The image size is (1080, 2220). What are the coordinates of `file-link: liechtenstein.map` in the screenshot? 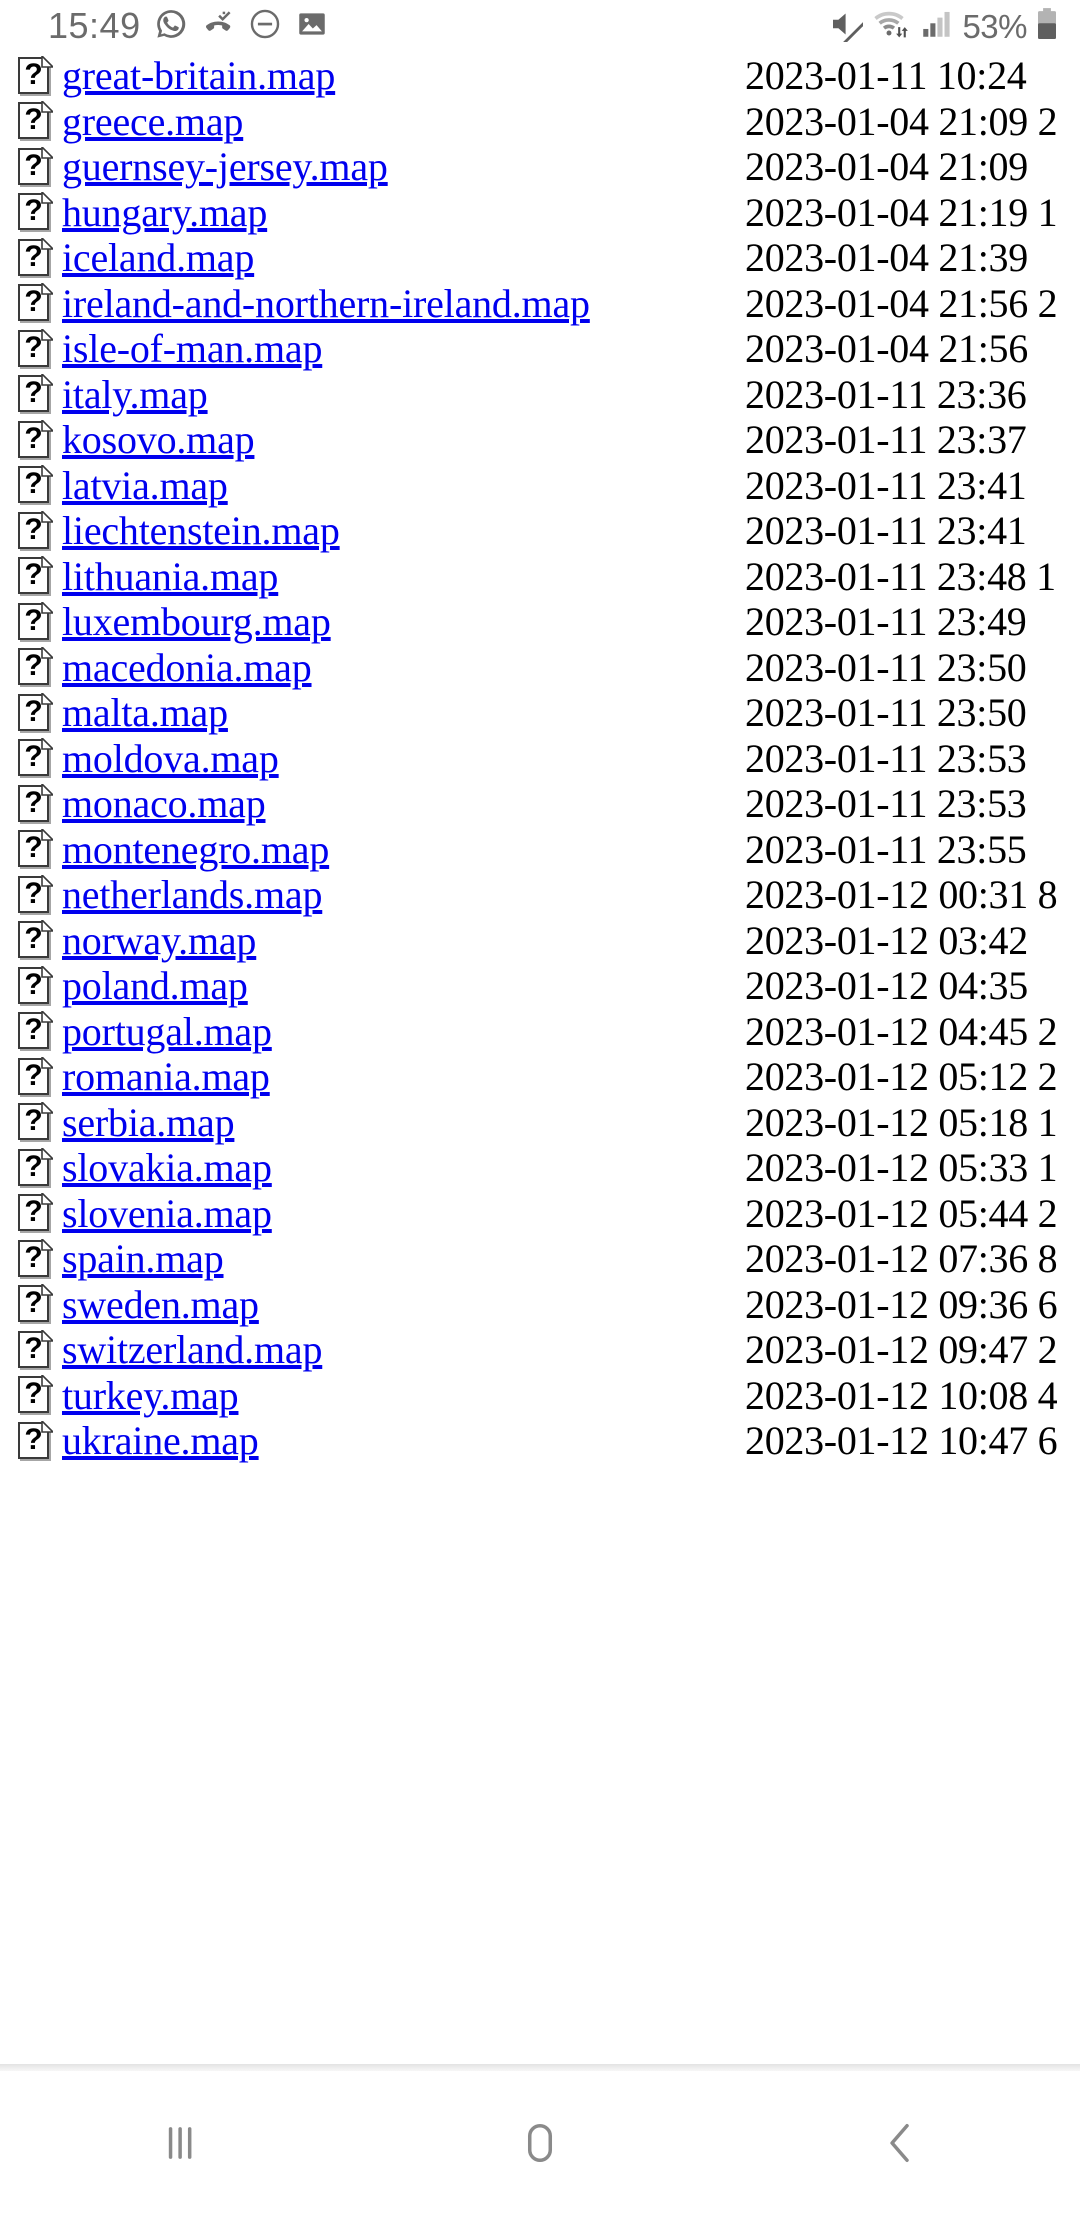 It's located at (201, 530).